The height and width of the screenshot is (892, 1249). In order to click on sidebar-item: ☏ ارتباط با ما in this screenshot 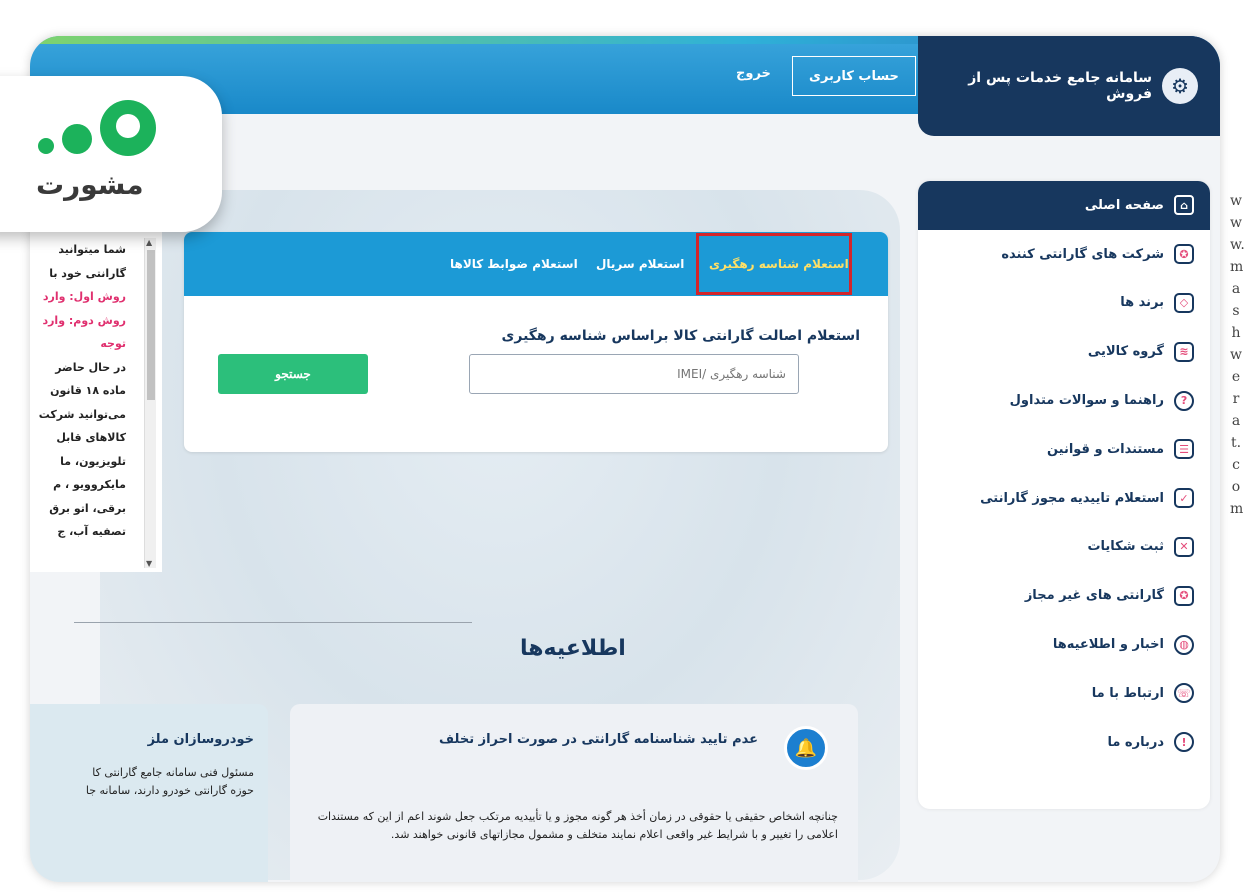, I will do `click(1064, 693)`.